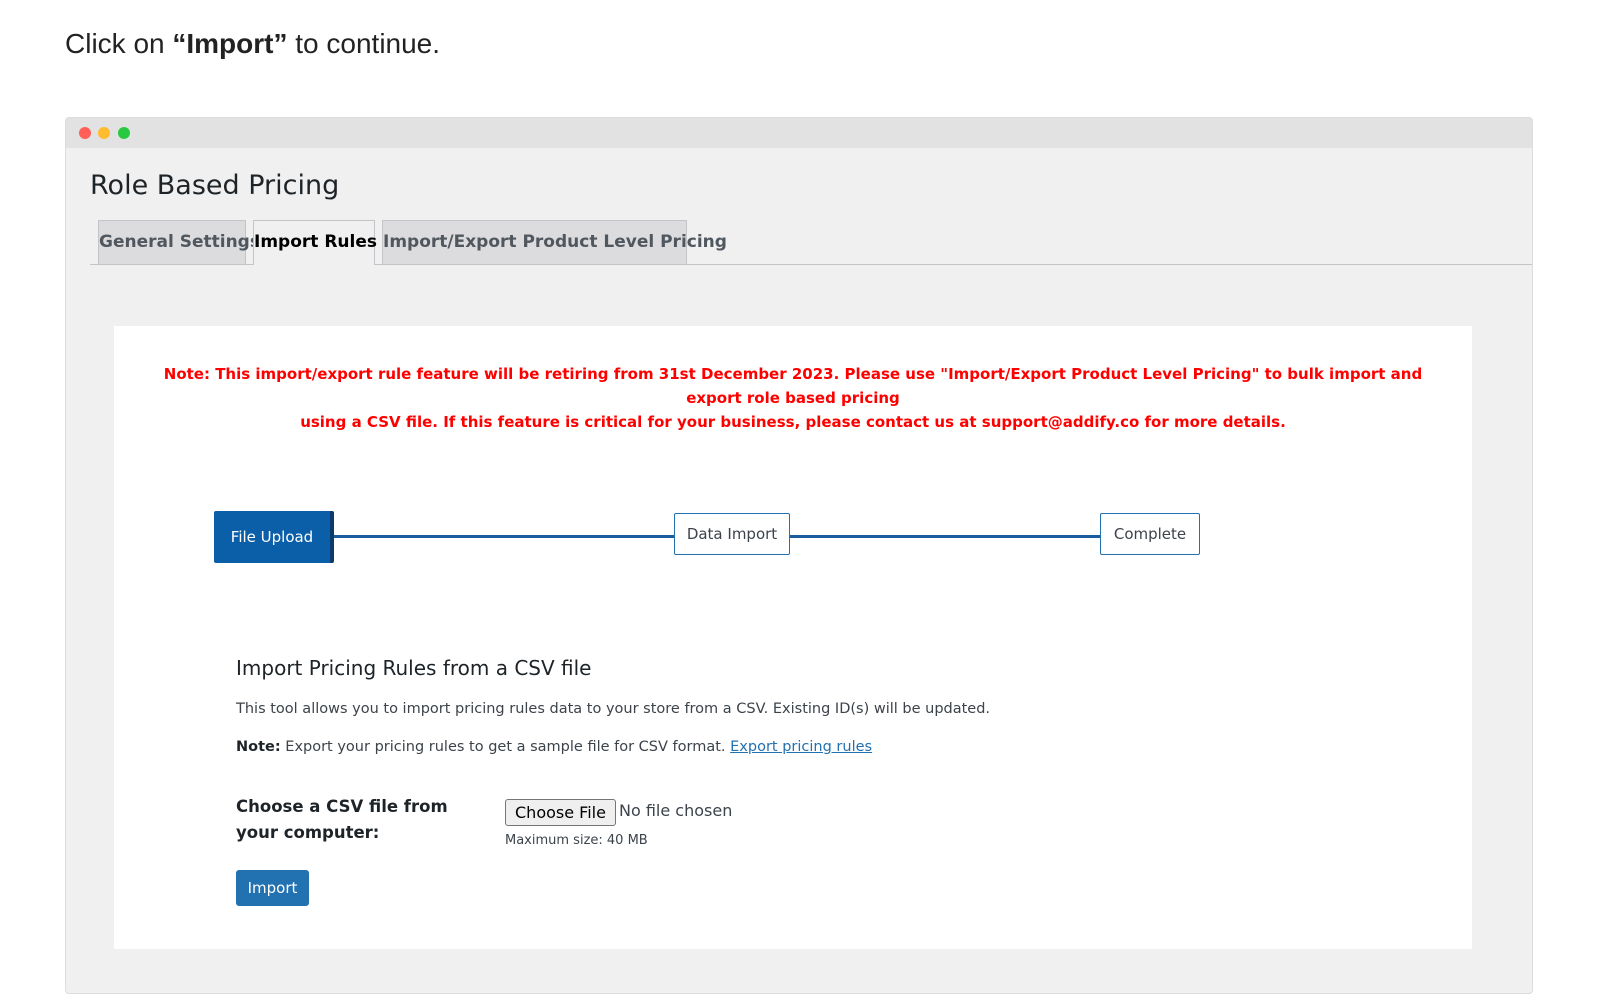  Describe the element at coordinates (215, 185) in the screenshot. I see `page-title: Role Based Pricing` at that location.